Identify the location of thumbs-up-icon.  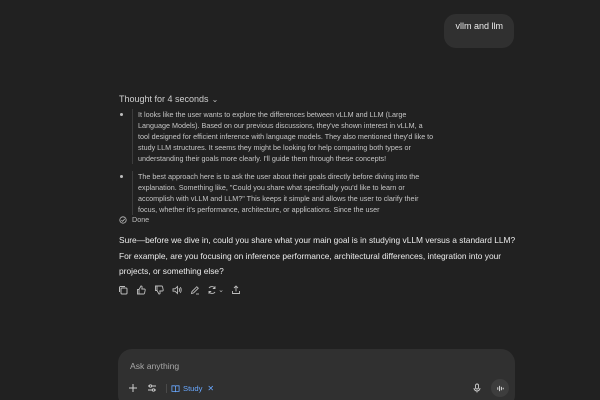
(141, 290).